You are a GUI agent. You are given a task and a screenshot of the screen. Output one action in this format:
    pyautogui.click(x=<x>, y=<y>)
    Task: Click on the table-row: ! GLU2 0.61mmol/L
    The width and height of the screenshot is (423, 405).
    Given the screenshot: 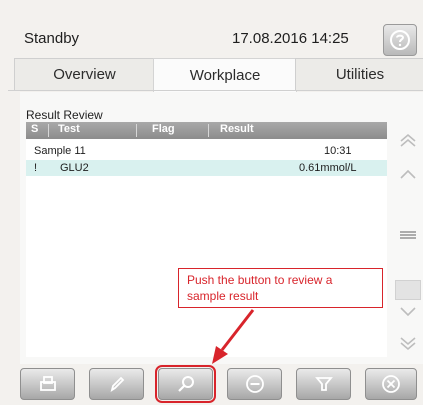 What is the action you would take?
    pyautogui.click(x=206, y=168)
    